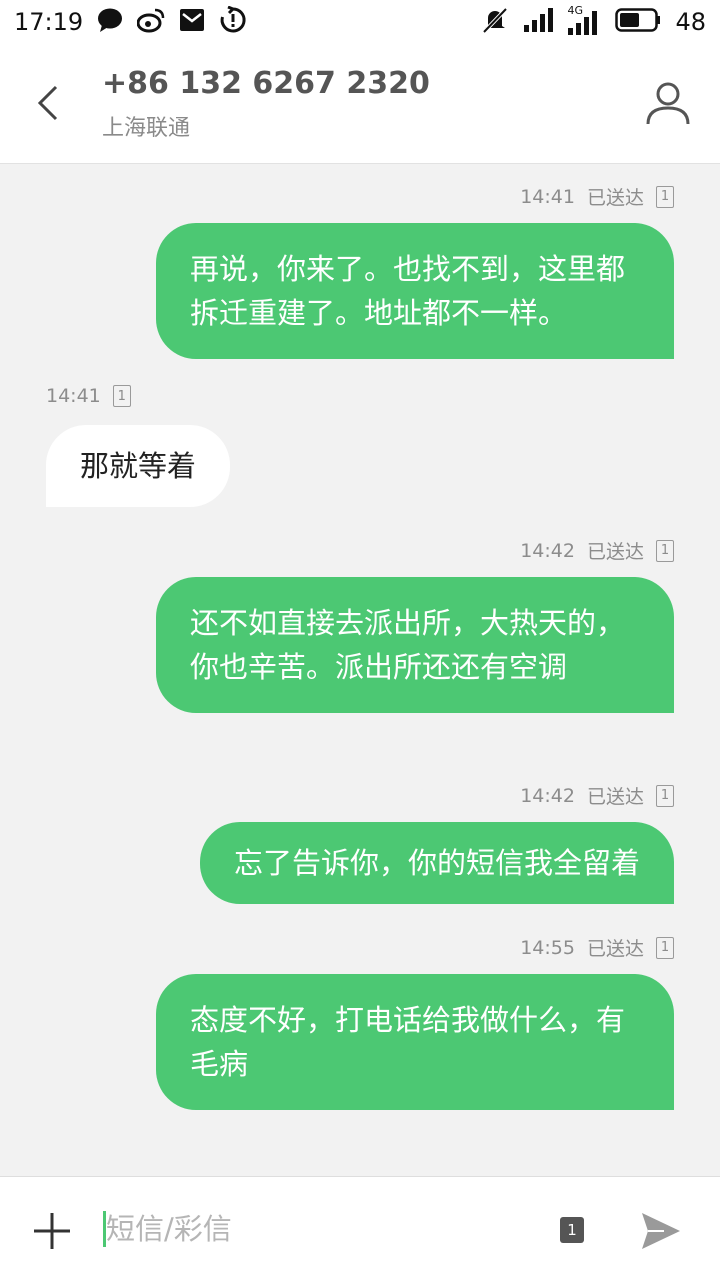 The width and height of the screenshot is (720, 1280). What do you see at coordinates (266, 83) in the screenshot?
I see `contact-number: +86 132 6267 2320` at bounding box center [266, 83].